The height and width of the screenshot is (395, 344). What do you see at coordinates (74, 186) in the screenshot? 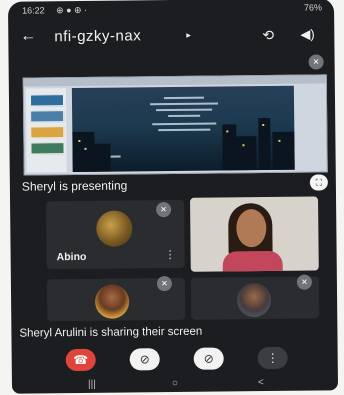
I see `presenter-label: Sheryl is presenting` at bounding box center [74, 186].